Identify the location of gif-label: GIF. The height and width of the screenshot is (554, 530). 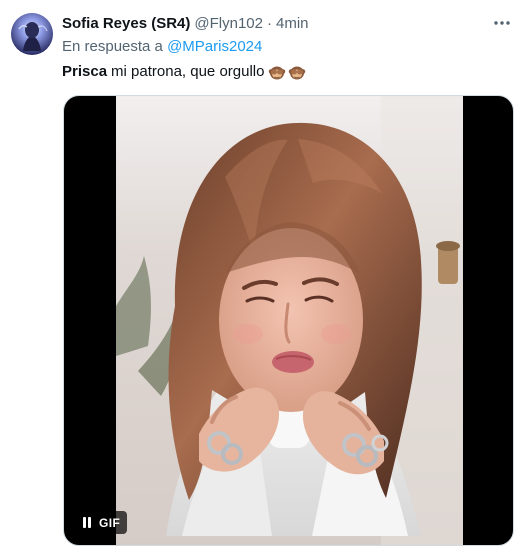
(110, 522).